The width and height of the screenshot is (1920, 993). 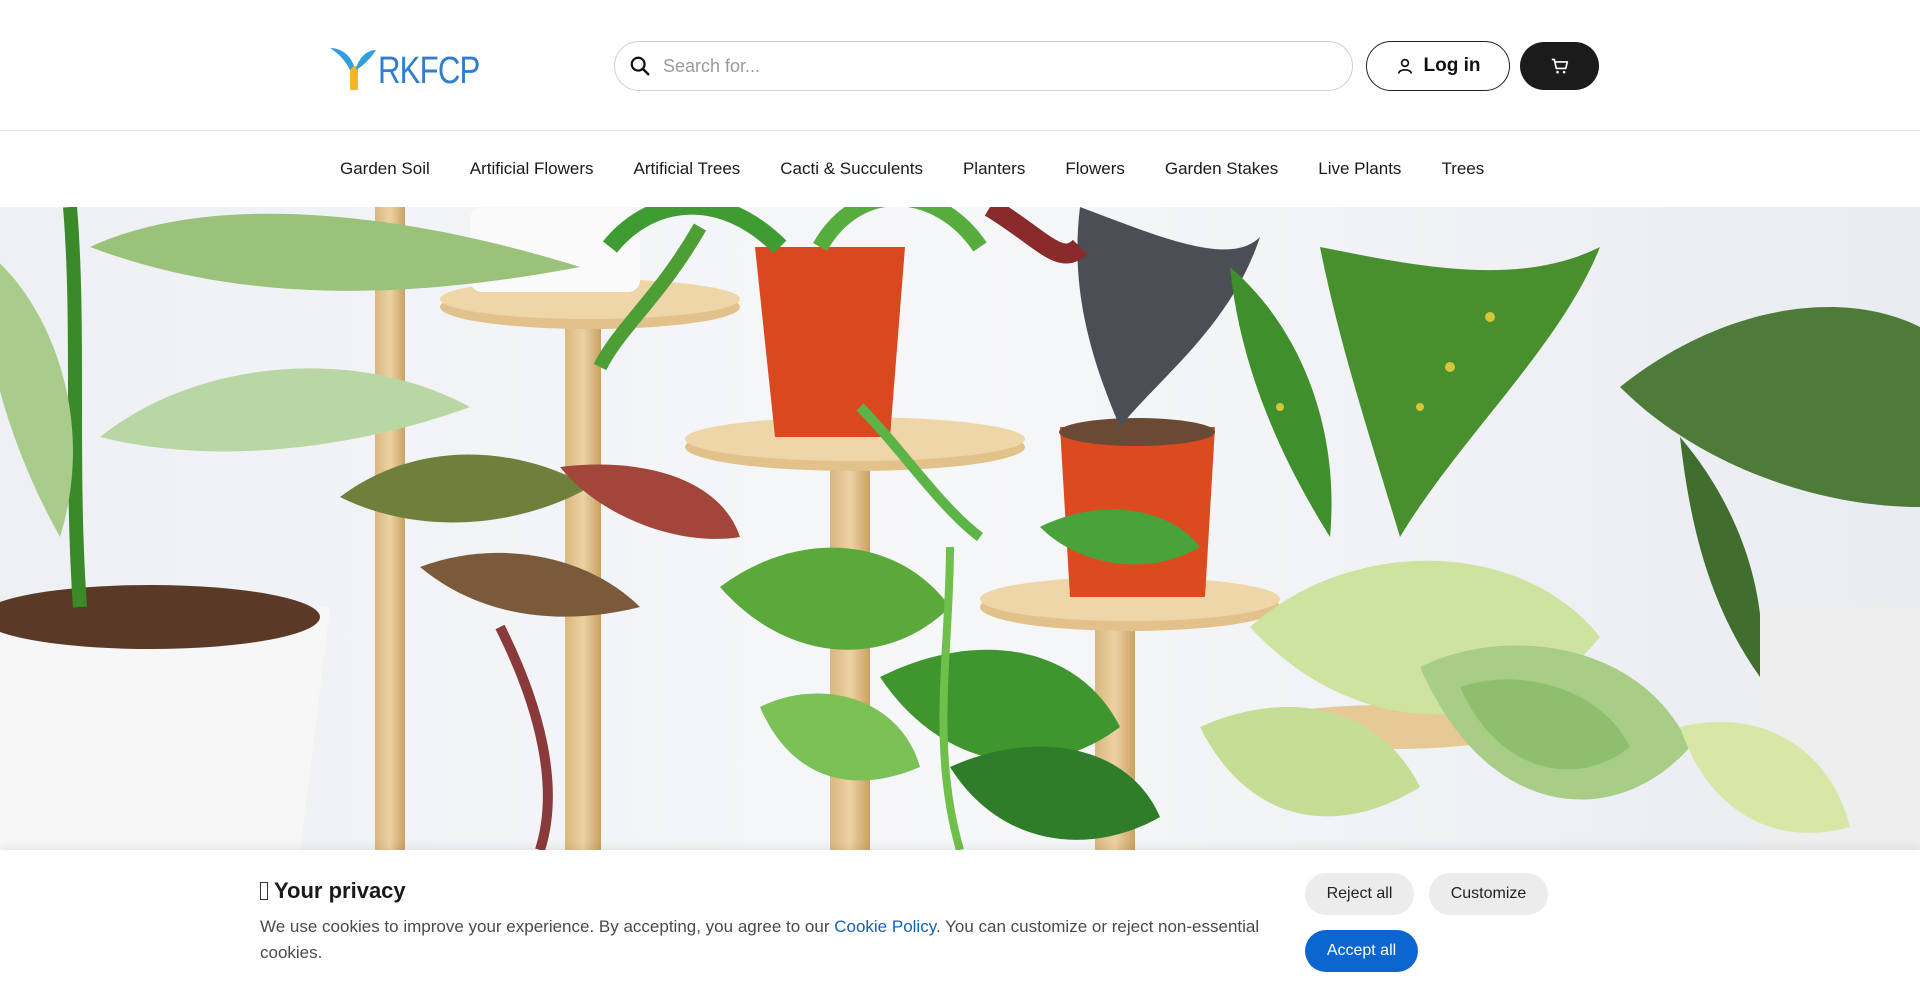 What do you see at coordinates (1095, 169) in the screenshot?
I see `nav-item-flowers: Flowers` at bounding box center [1095, 169].